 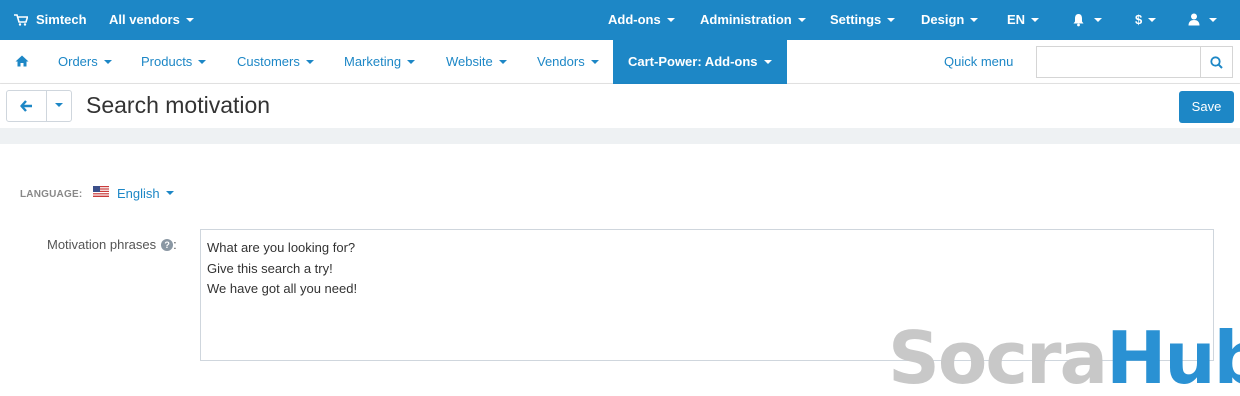 I want to click on menu-language-label: EN, so click(x=1016, y=19).